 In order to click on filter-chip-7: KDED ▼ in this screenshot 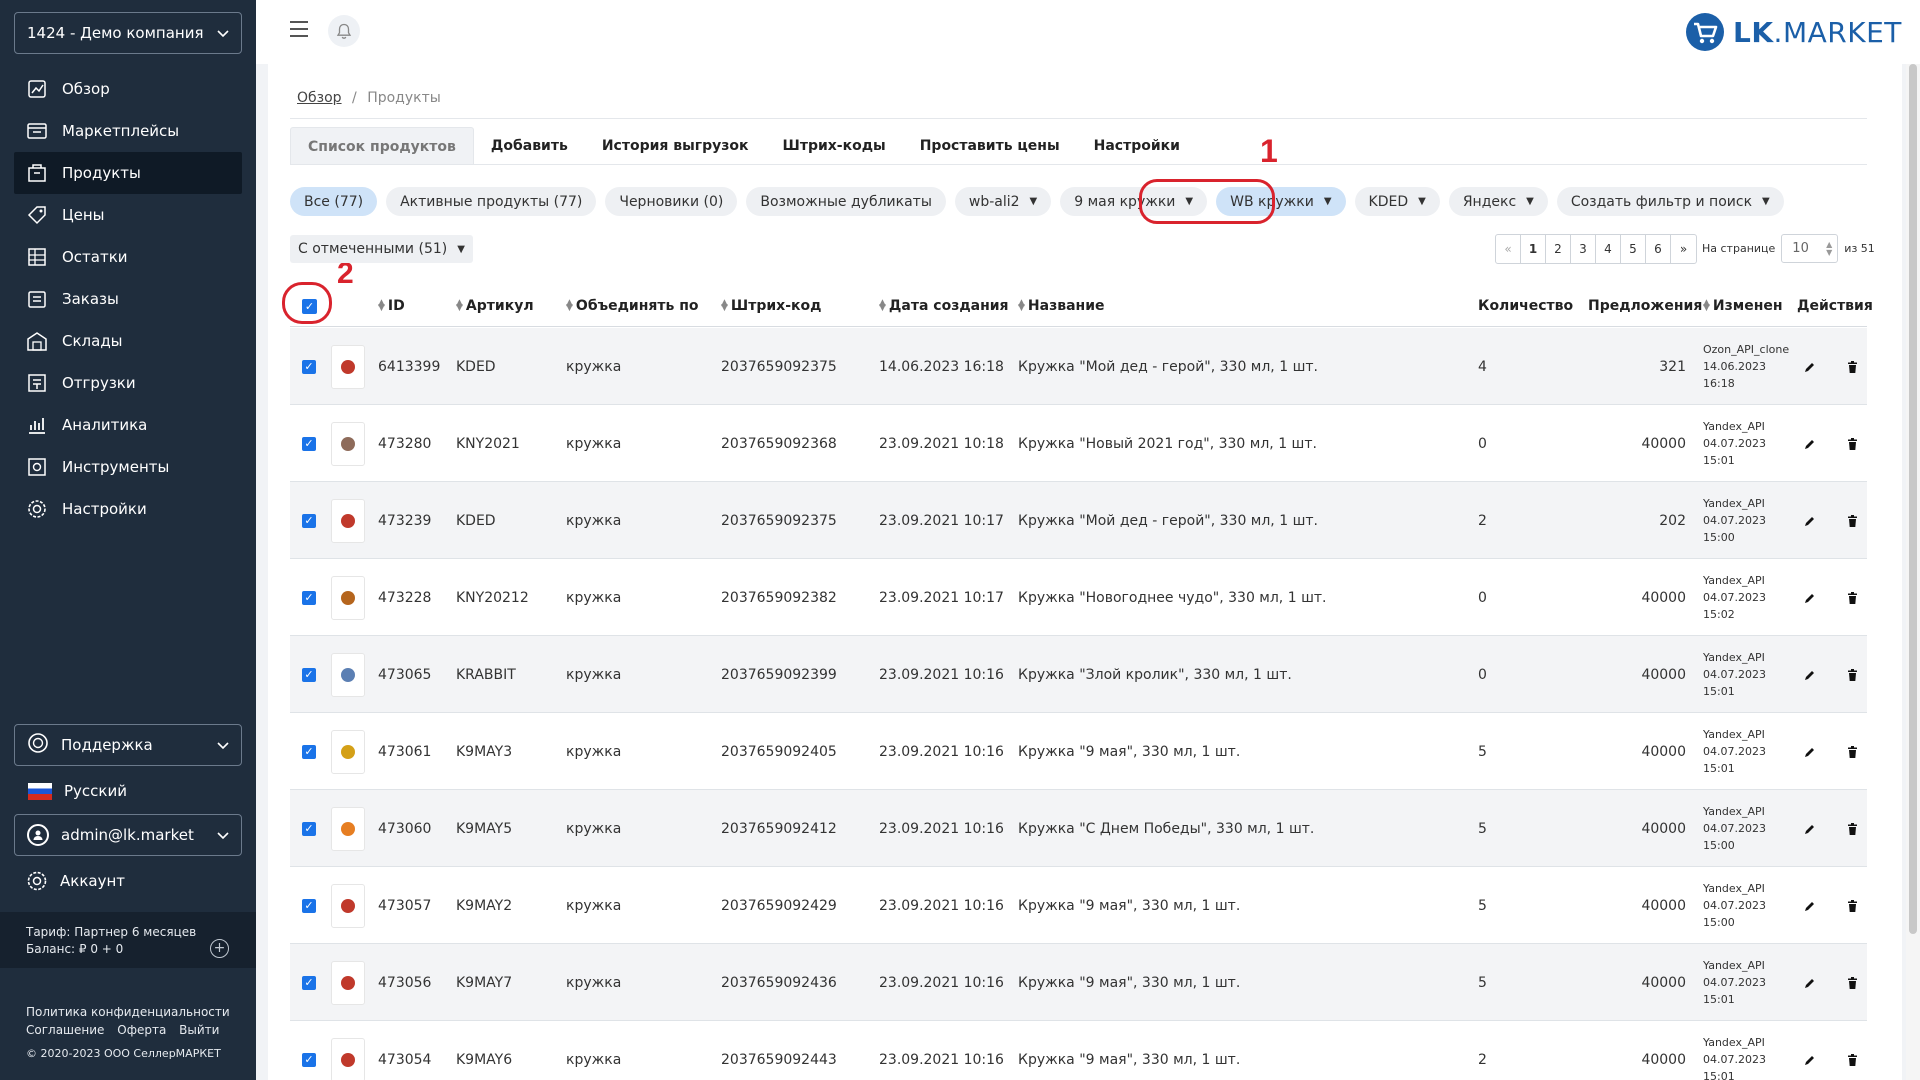, I will do `click(1397, 201)`.